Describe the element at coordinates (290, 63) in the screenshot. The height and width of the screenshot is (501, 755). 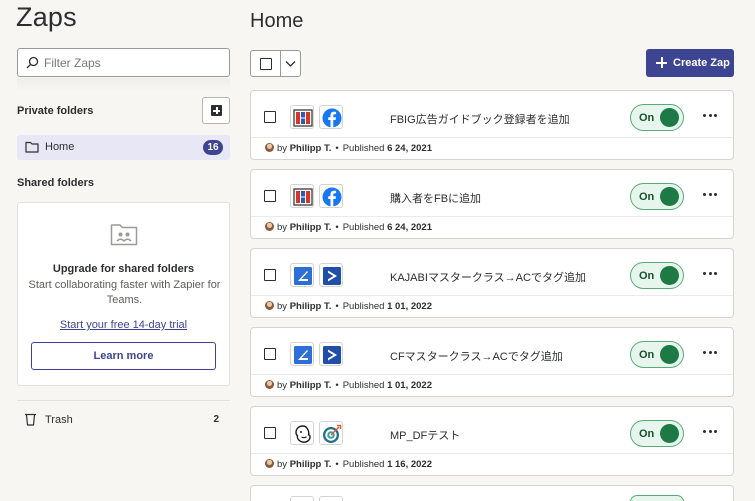
I see `chevron-down-icon` at that location.